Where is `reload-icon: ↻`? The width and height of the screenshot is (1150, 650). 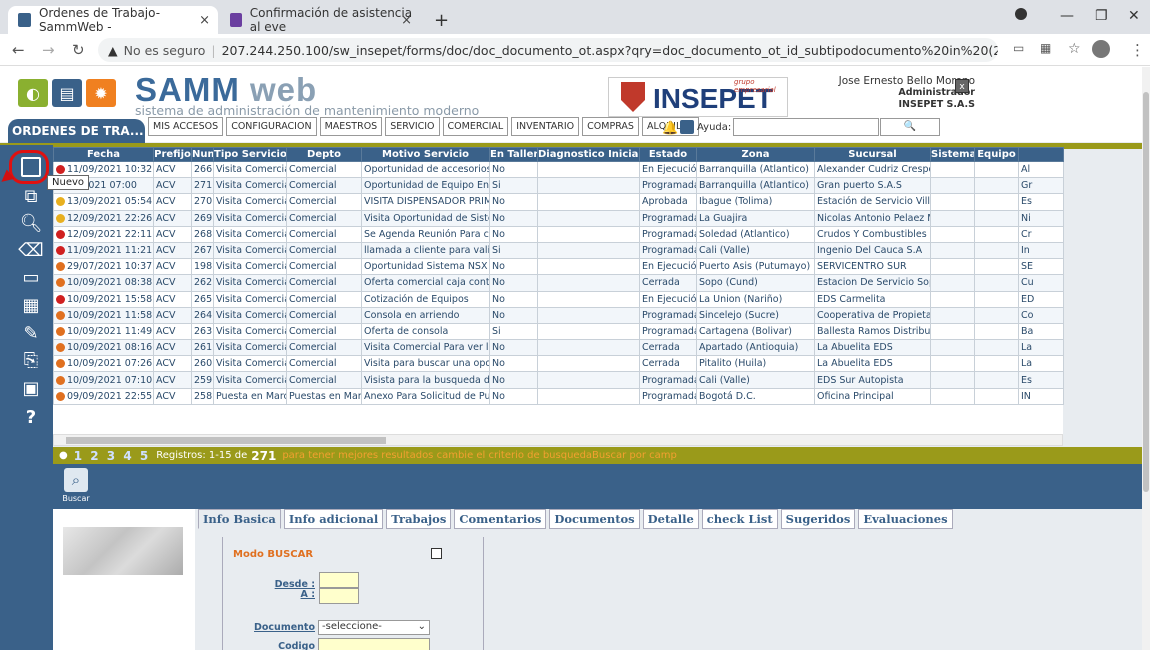 reload-icon: ↻ is located at coordinates (78, 50).